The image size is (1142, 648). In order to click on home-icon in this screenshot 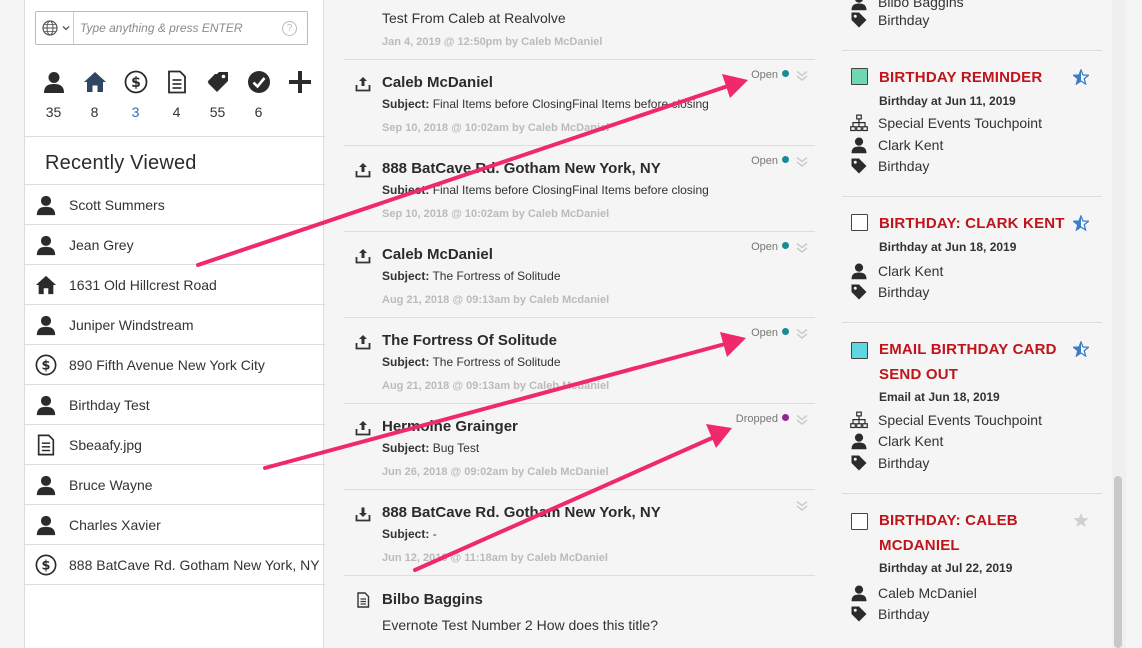, I will do `click(94, 82)`.